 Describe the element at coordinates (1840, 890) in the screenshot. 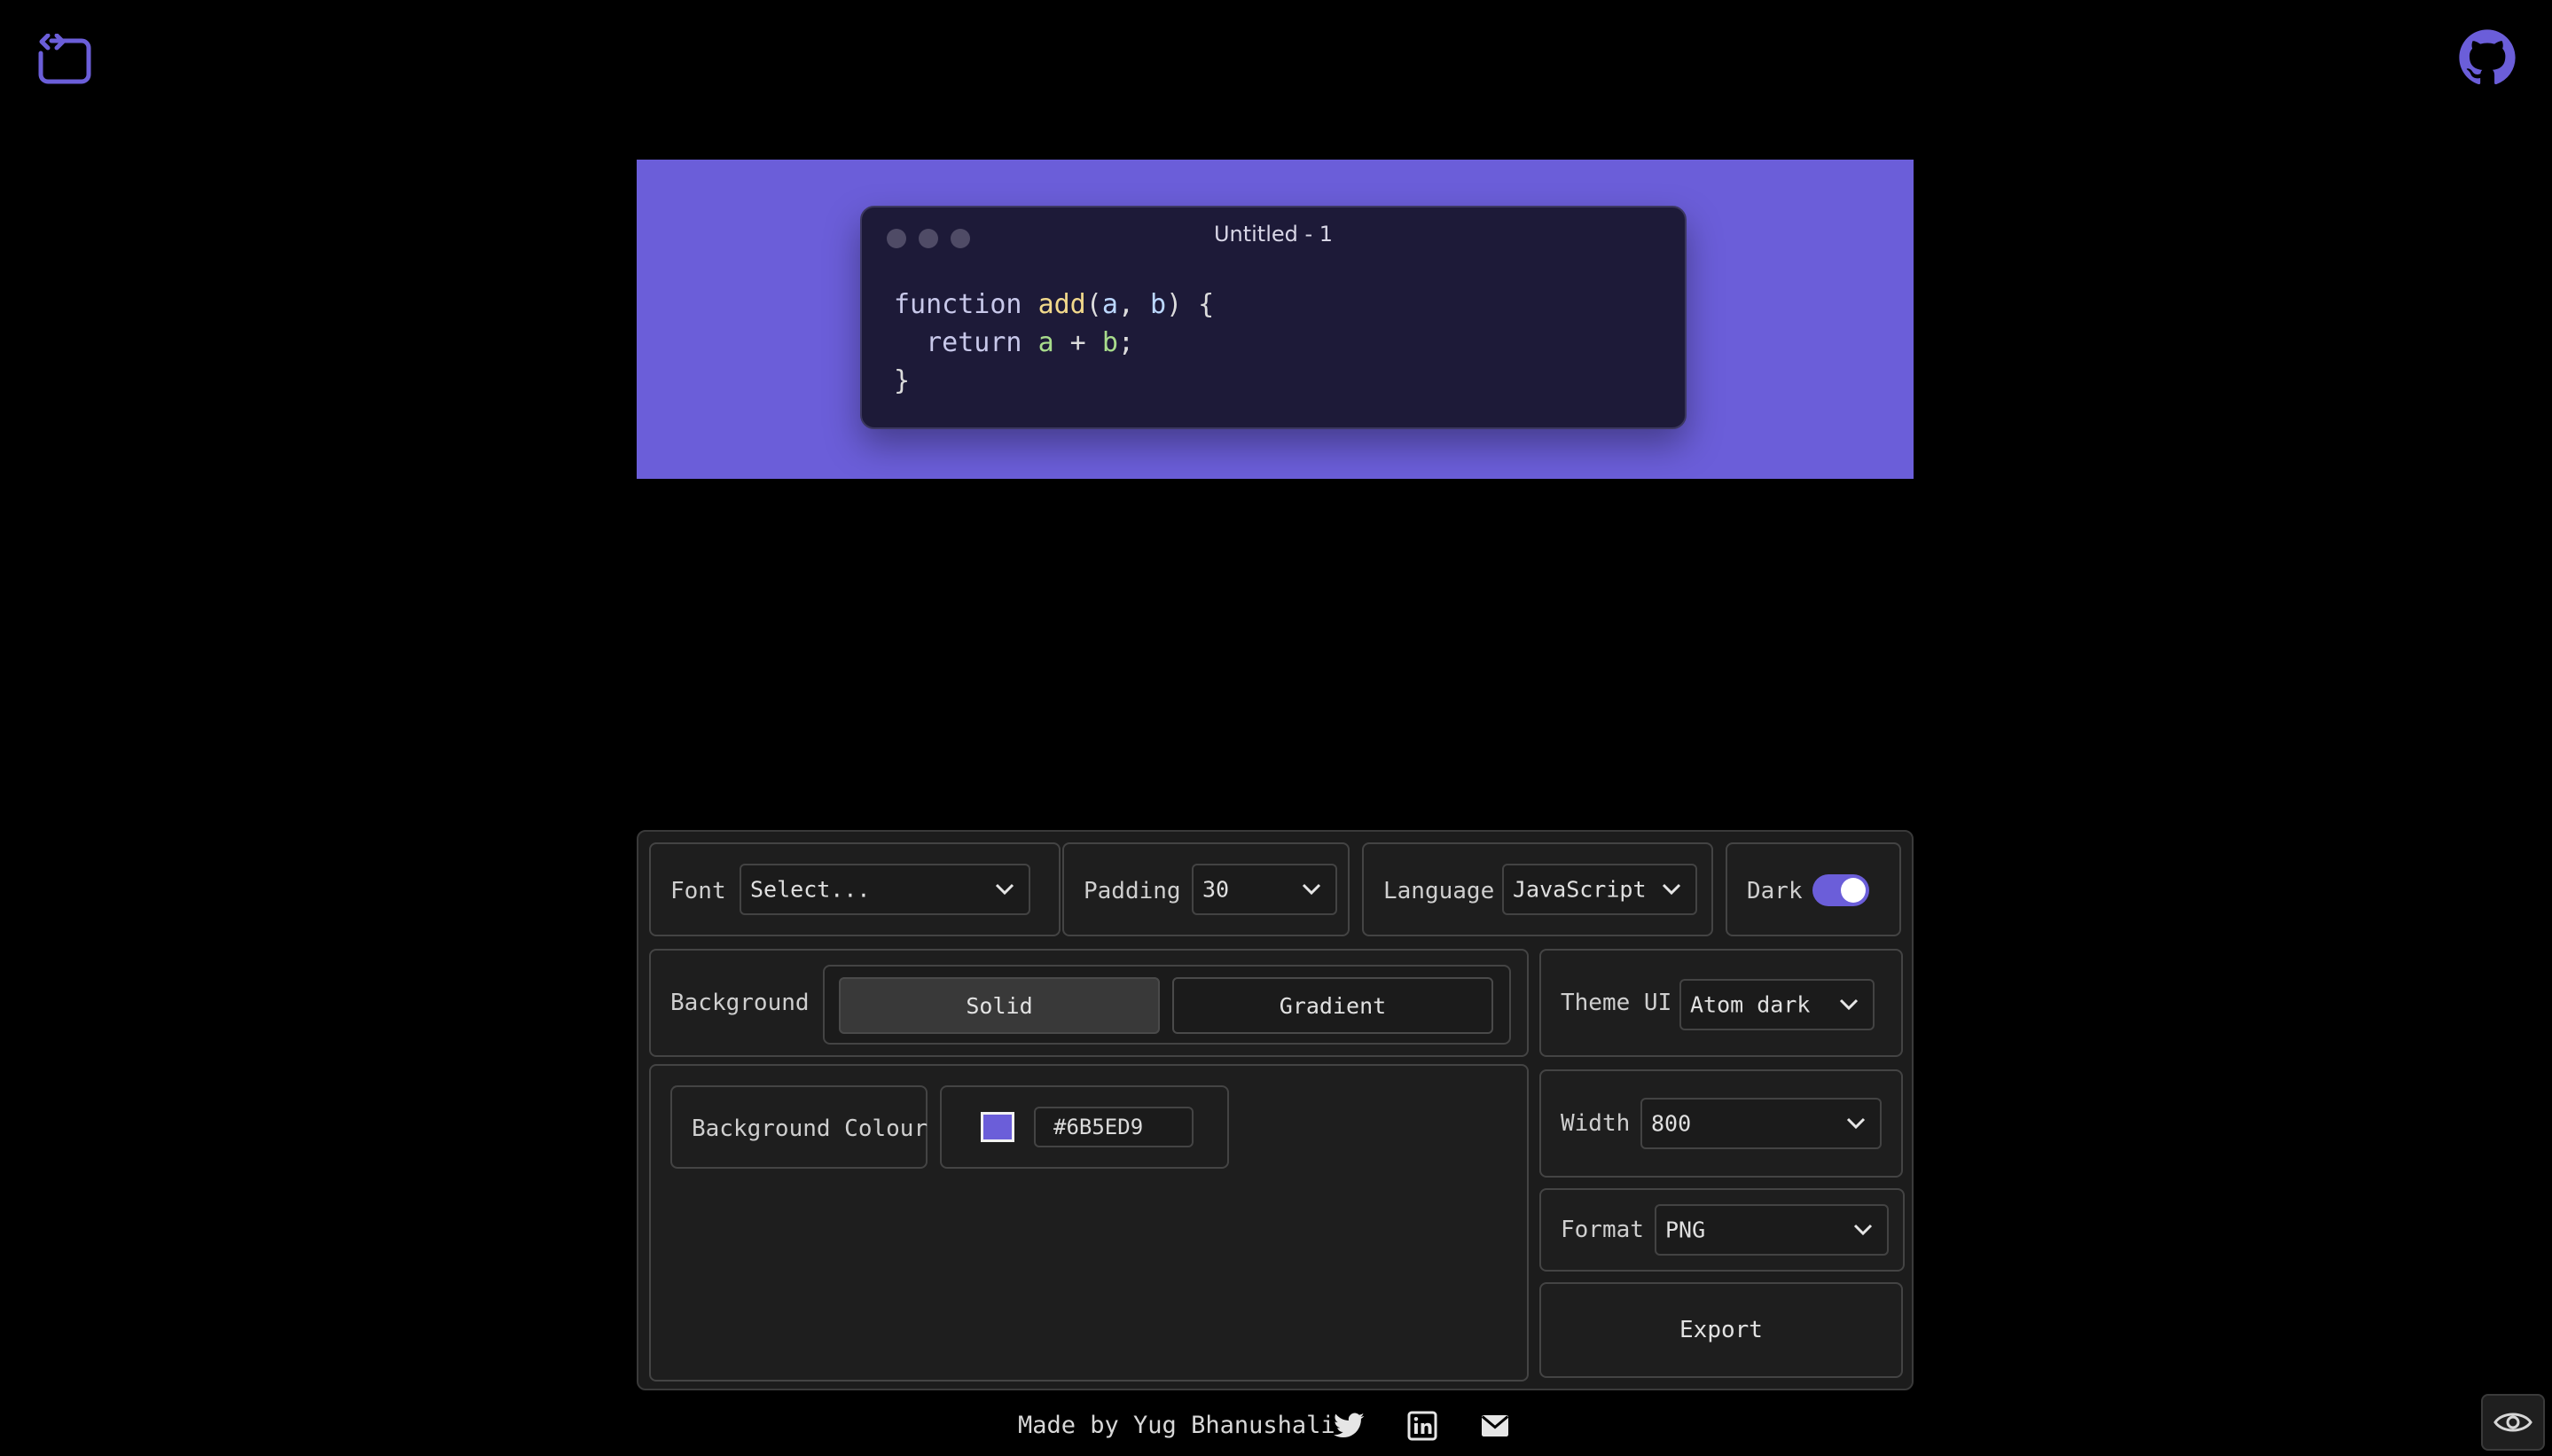

I see `dark-mode-toggle` at that location.